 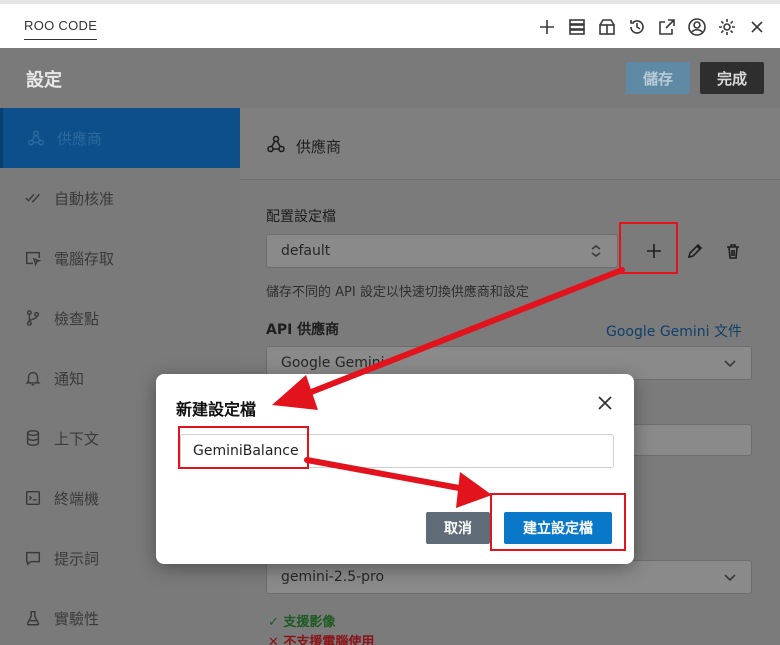 What do you see at coordinates (652, 27) in the screenshot?
I see `top-toolbar` at bounding box center [652, 27].